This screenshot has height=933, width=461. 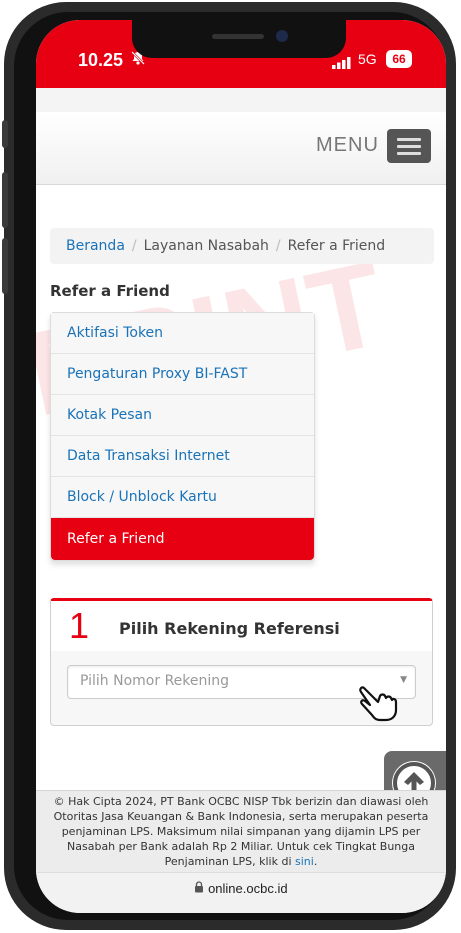 What do you see at coordinates (155, 681) in the screenshot?
I see `account-select-placeholder: Pilih Nomor Rekening` at bounding box center [155, 681].